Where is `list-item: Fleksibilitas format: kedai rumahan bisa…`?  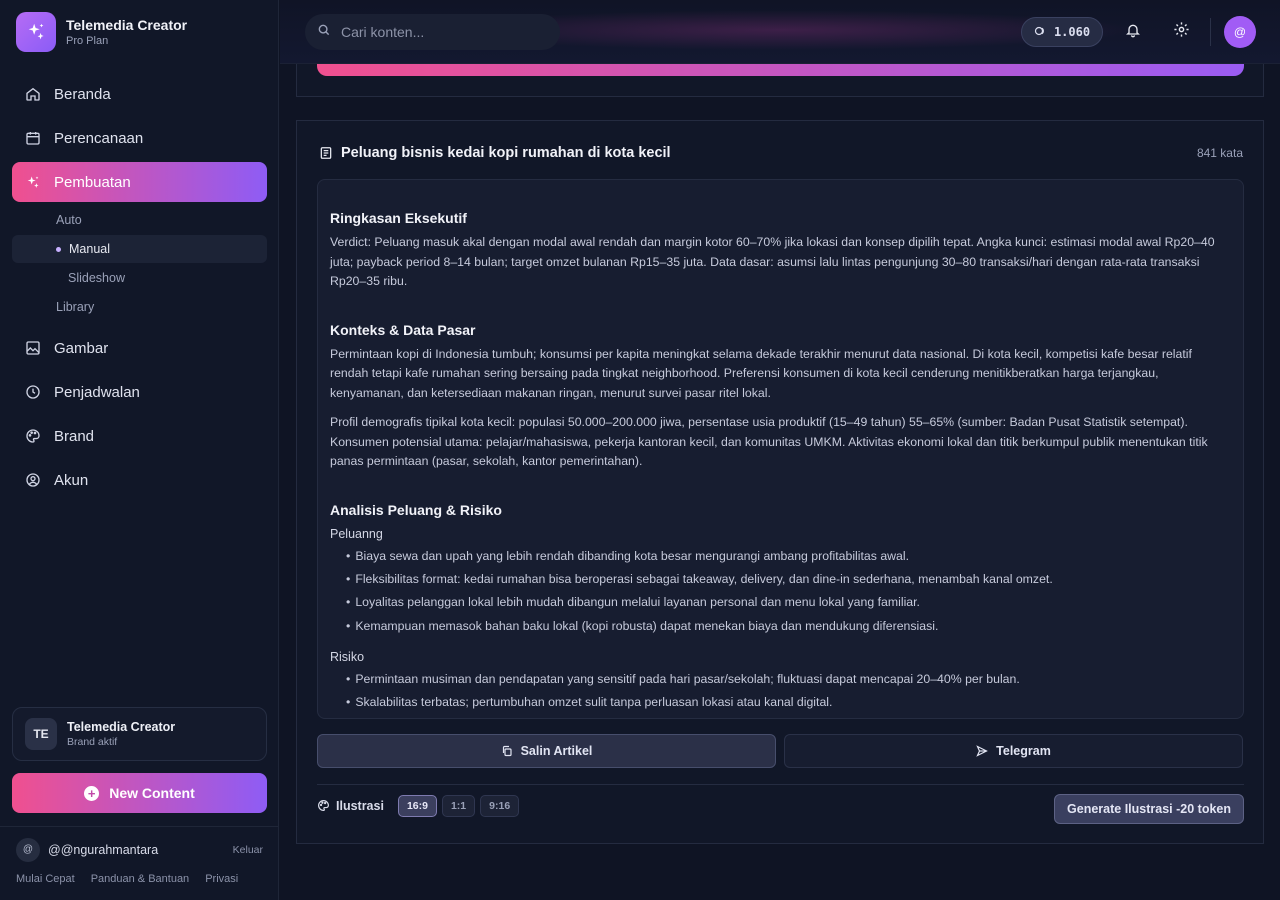 list-item: Fleksibilitas format: kedai rumahan bisa… is located at coordinates (788, 579).